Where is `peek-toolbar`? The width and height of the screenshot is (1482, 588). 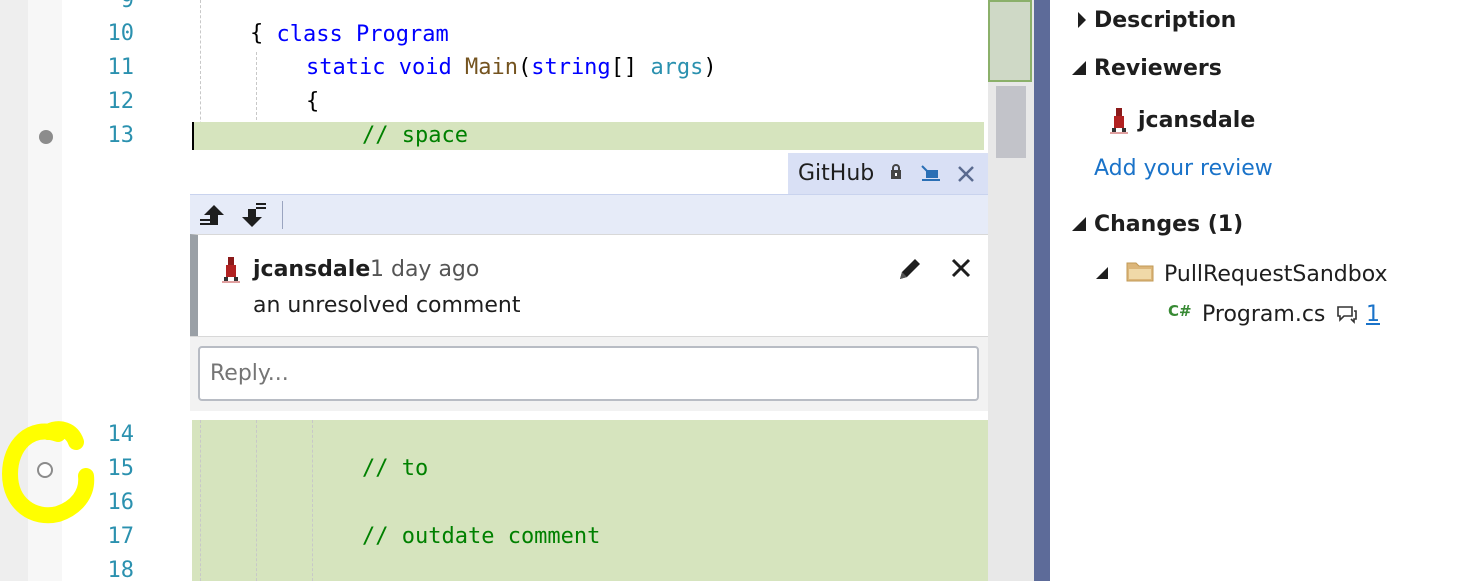 peek-toolbar is located at coordinates (589, 214).